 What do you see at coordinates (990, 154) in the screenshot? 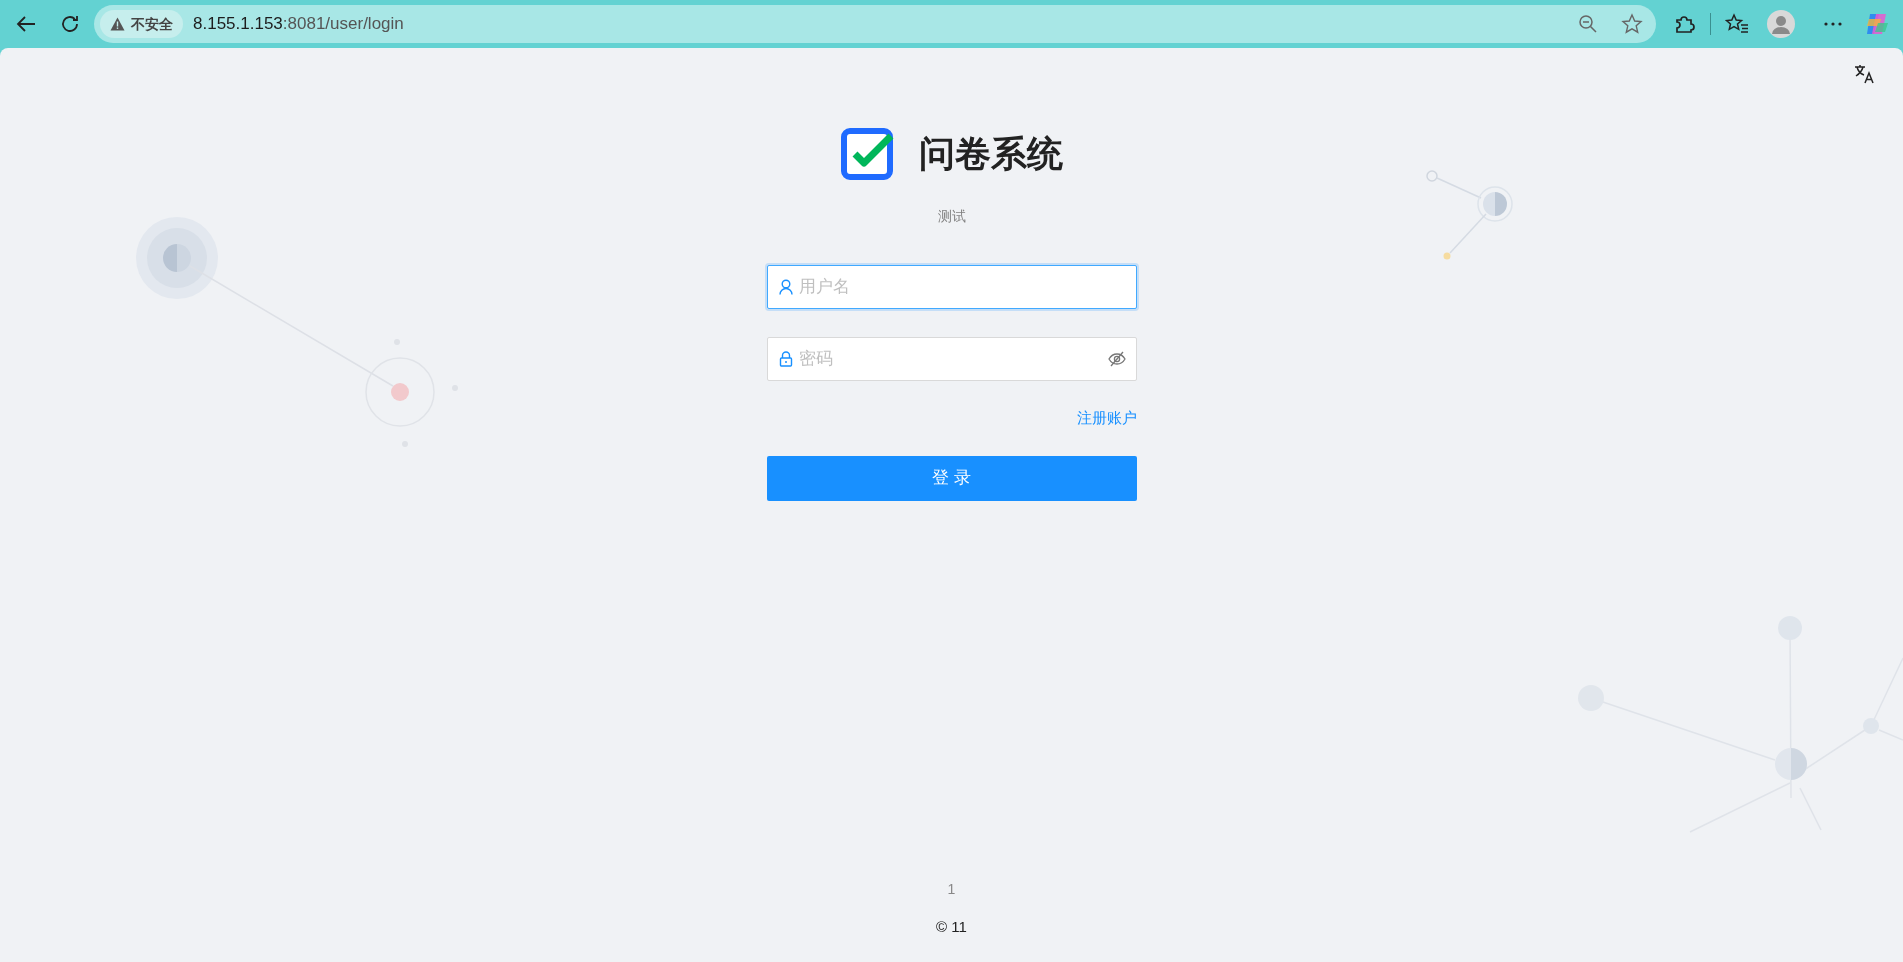
I see `app-title: 问卷系统` at bounding box center [990, 154].